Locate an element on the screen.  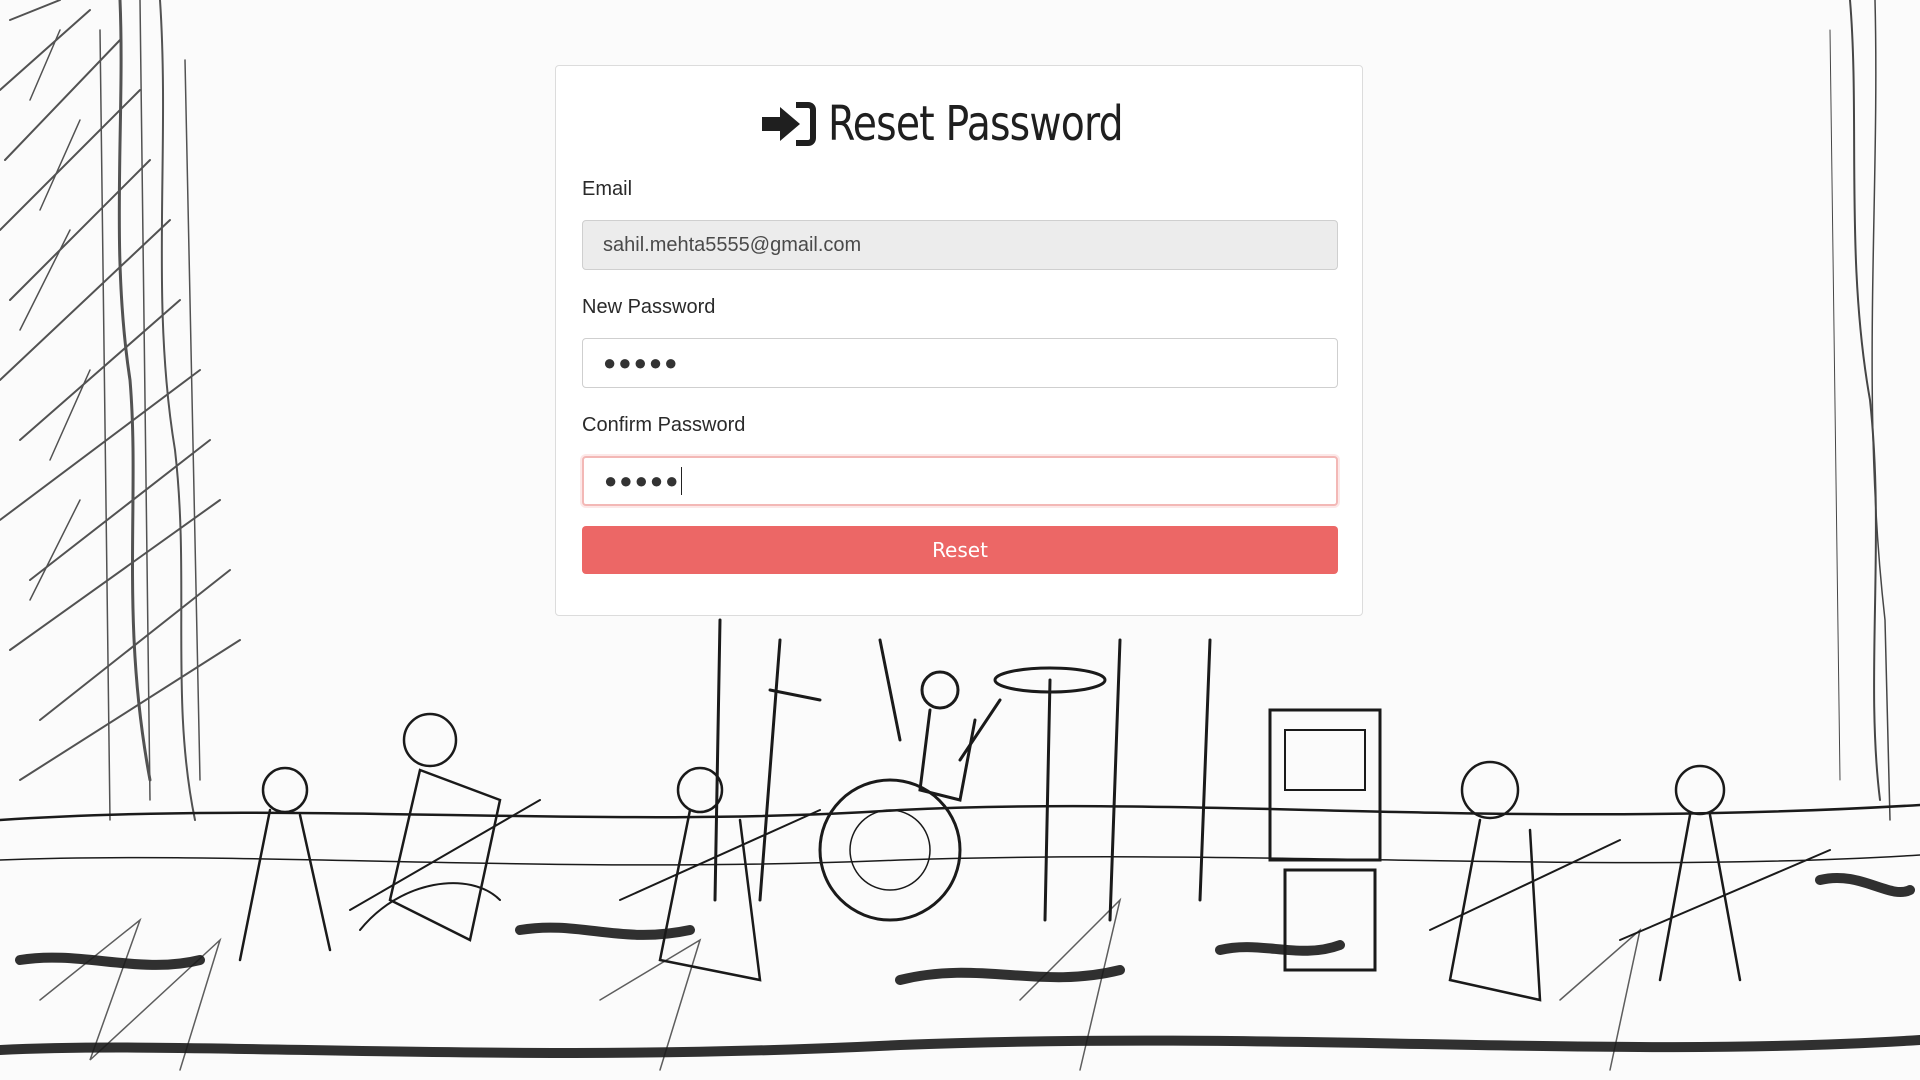
confirm-password-label: Confirm Password is located at coordinates (664, 425).